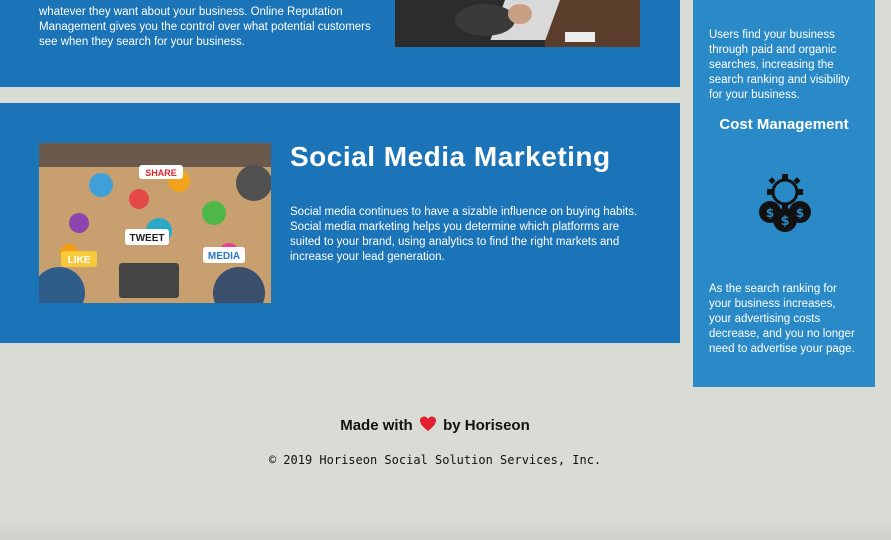 This screenshot has height=540, width=891. I want to click on cost-management-icon: $ $ $, so click(785, 203).